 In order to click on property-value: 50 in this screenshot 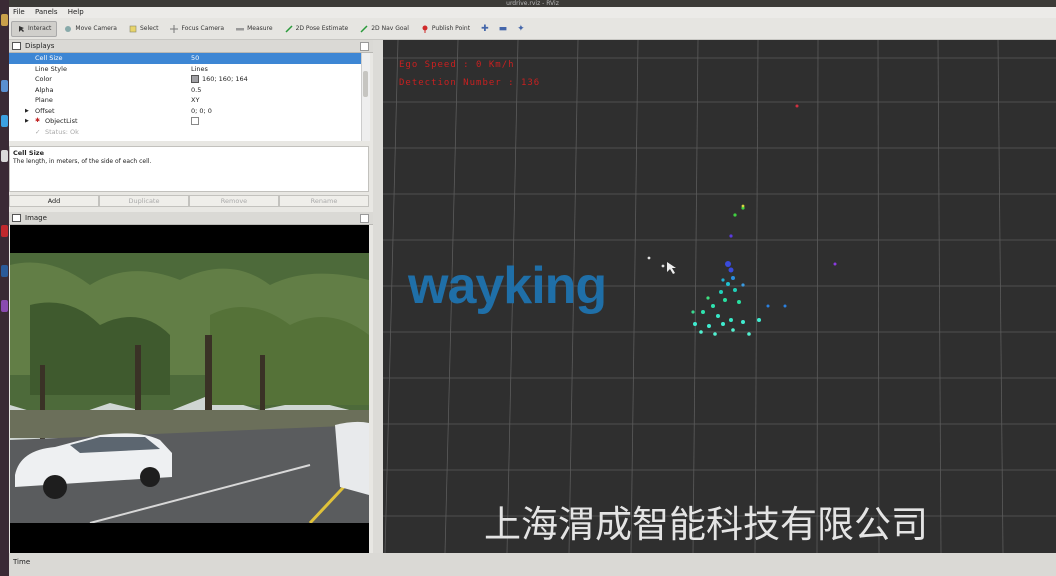, I will do `click(195, 58)`.